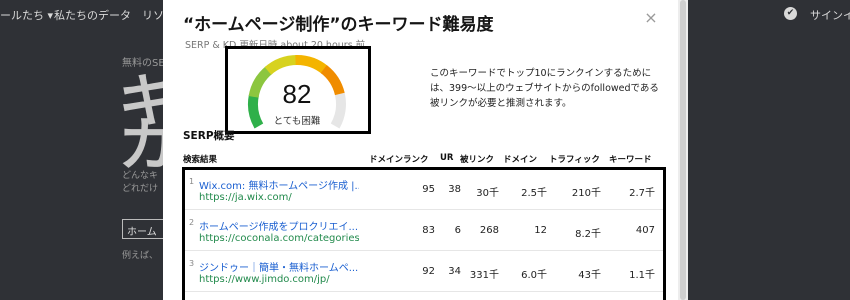  Describe the element at coordinates (830, 15) in the screenshot. I see `signin-link: サインイ` at that location.